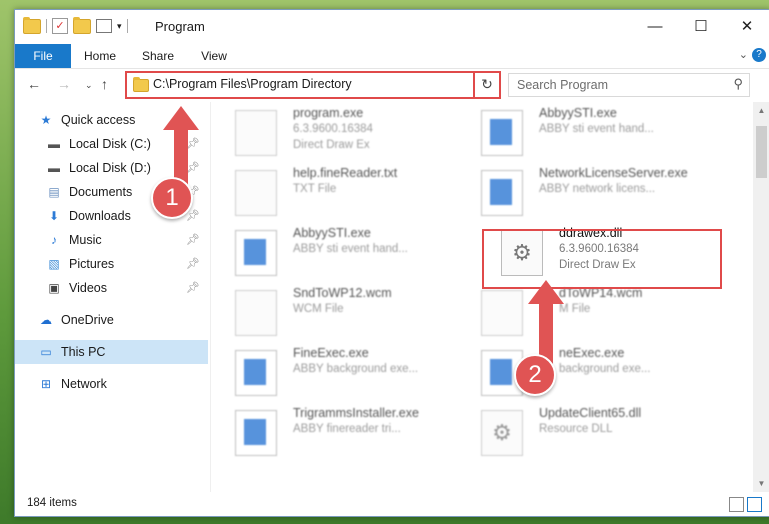  What do you see at coordinates (392, 504) in the screenshot?
I see `status-bar: 184 items` at bounding box center [392, 504].